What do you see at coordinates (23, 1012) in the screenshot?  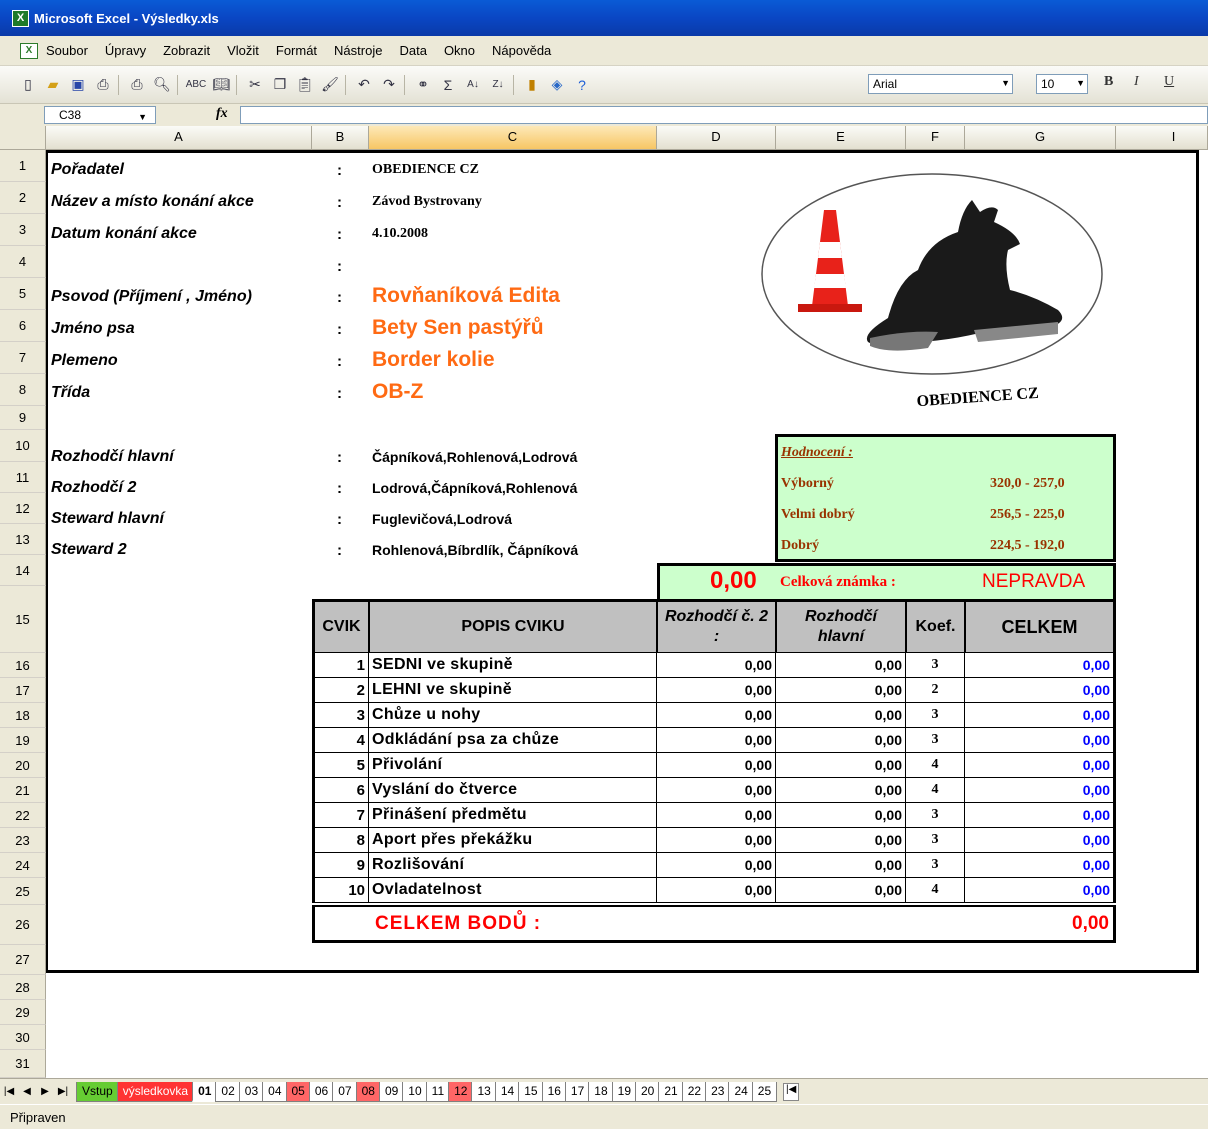 I see `row-header: 29` at bounding box center [23, 1012].